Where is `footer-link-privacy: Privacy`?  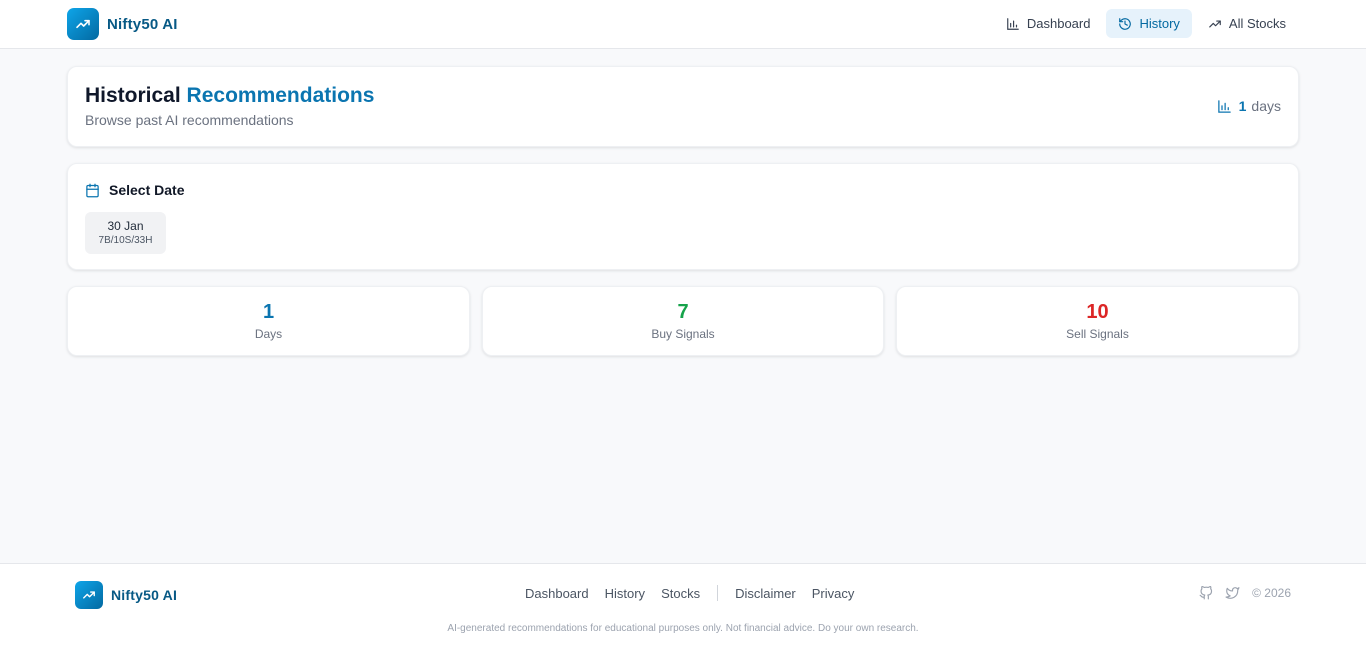
footer-link-privacy: Privacy is located at coordinates (833, 593).